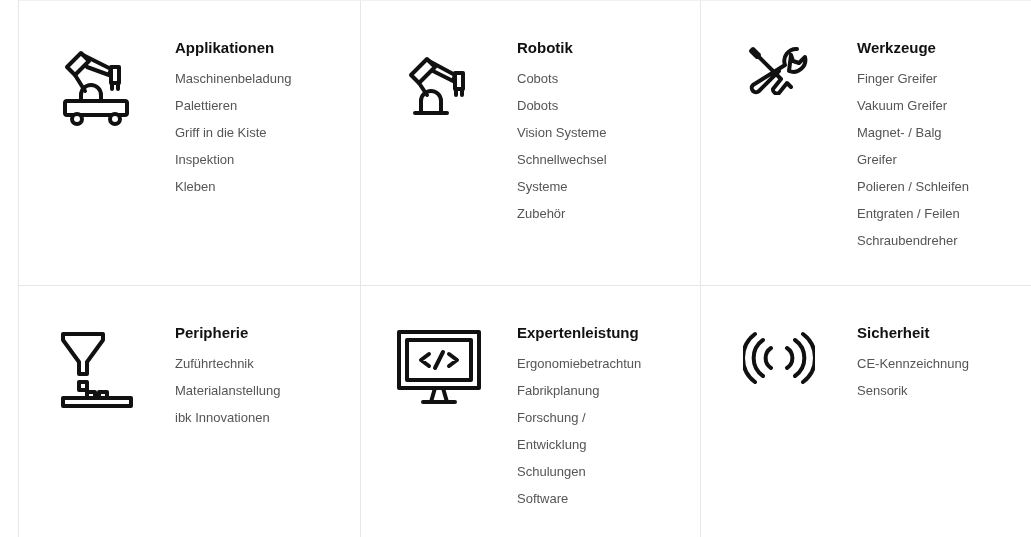 The image size is (1031, 537). I want to click on category-item-link: Schnellwechsel, so click(562, 159).